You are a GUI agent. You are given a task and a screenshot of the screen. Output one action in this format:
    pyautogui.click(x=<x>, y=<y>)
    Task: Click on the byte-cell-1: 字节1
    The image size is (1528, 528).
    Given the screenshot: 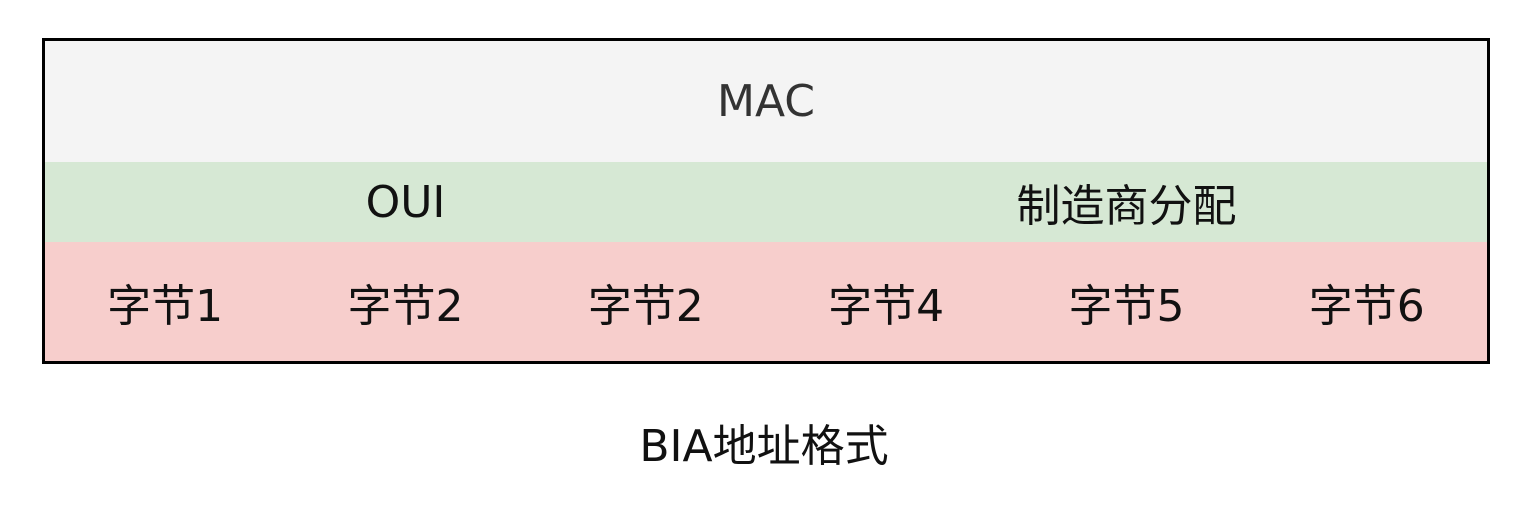 What is the action you would take?
    pyautogui.click(x=165, y=301)
    